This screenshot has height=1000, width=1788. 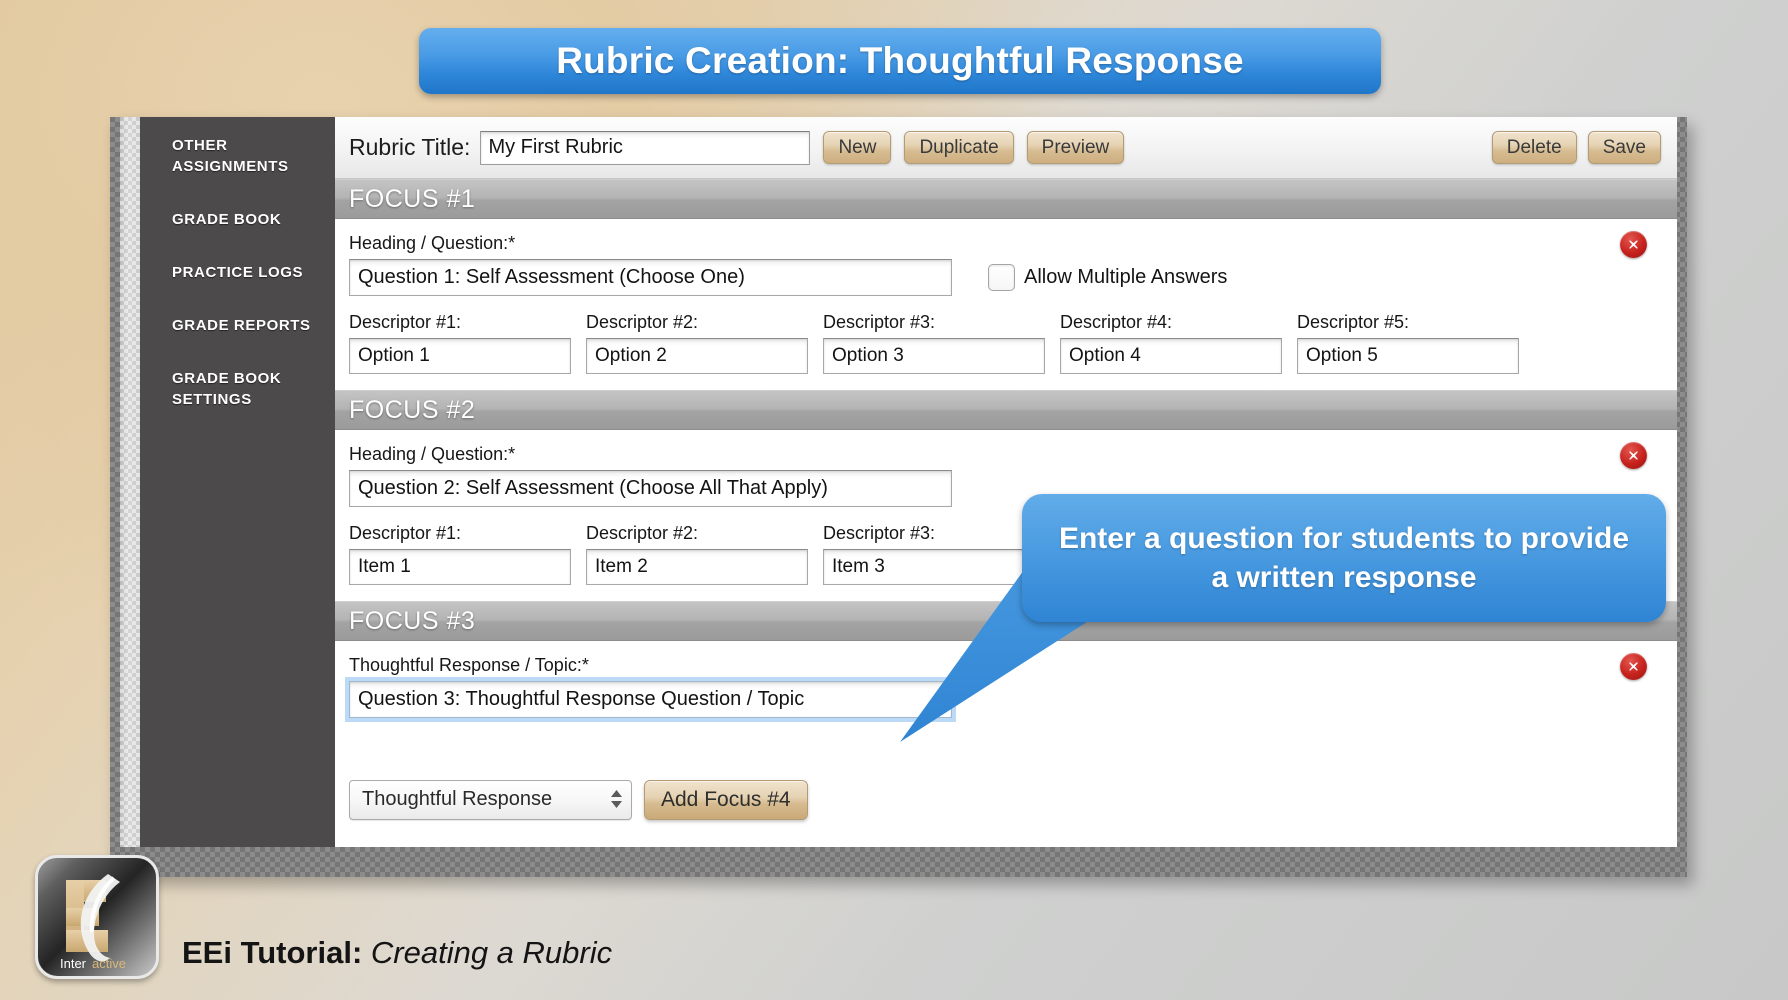 I want to click on duplicate-button: Duplicate, so click(x=959, y=147).